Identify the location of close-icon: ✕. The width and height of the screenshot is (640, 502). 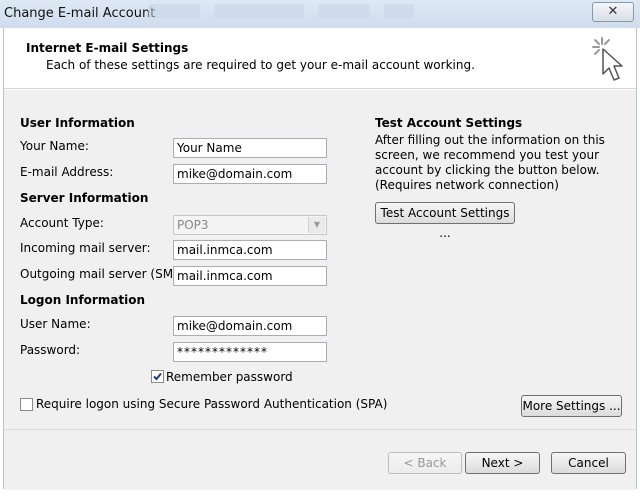
(613, 11).